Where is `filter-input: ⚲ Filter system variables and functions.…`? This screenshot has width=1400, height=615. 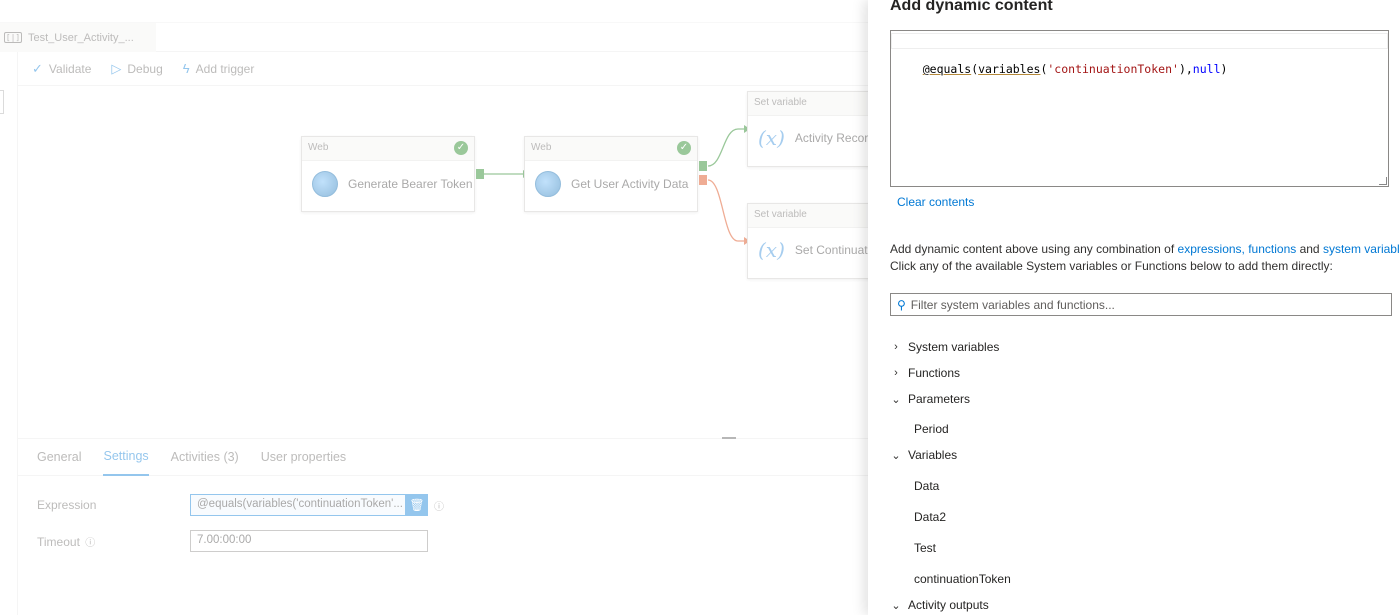
filter-input: ⚲ Filter system variables and functions.… is located at coordinates (1141, 304).